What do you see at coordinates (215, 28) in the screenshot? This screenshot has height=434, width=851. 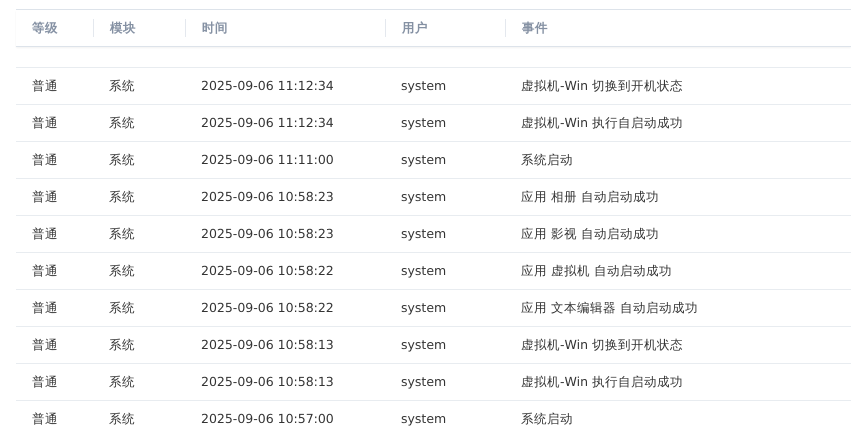 I see `column-header: 时间` at bounding box center [215, 28].